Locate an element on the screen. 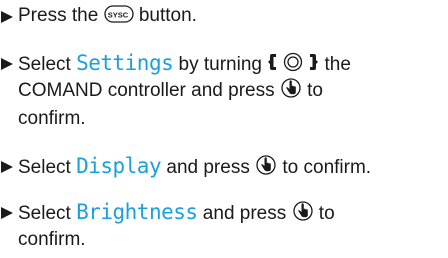 The height and width of the screenshot is (258, 448). step-2-line-2: COMAND controller and press to is located at coordinates (232, 91).